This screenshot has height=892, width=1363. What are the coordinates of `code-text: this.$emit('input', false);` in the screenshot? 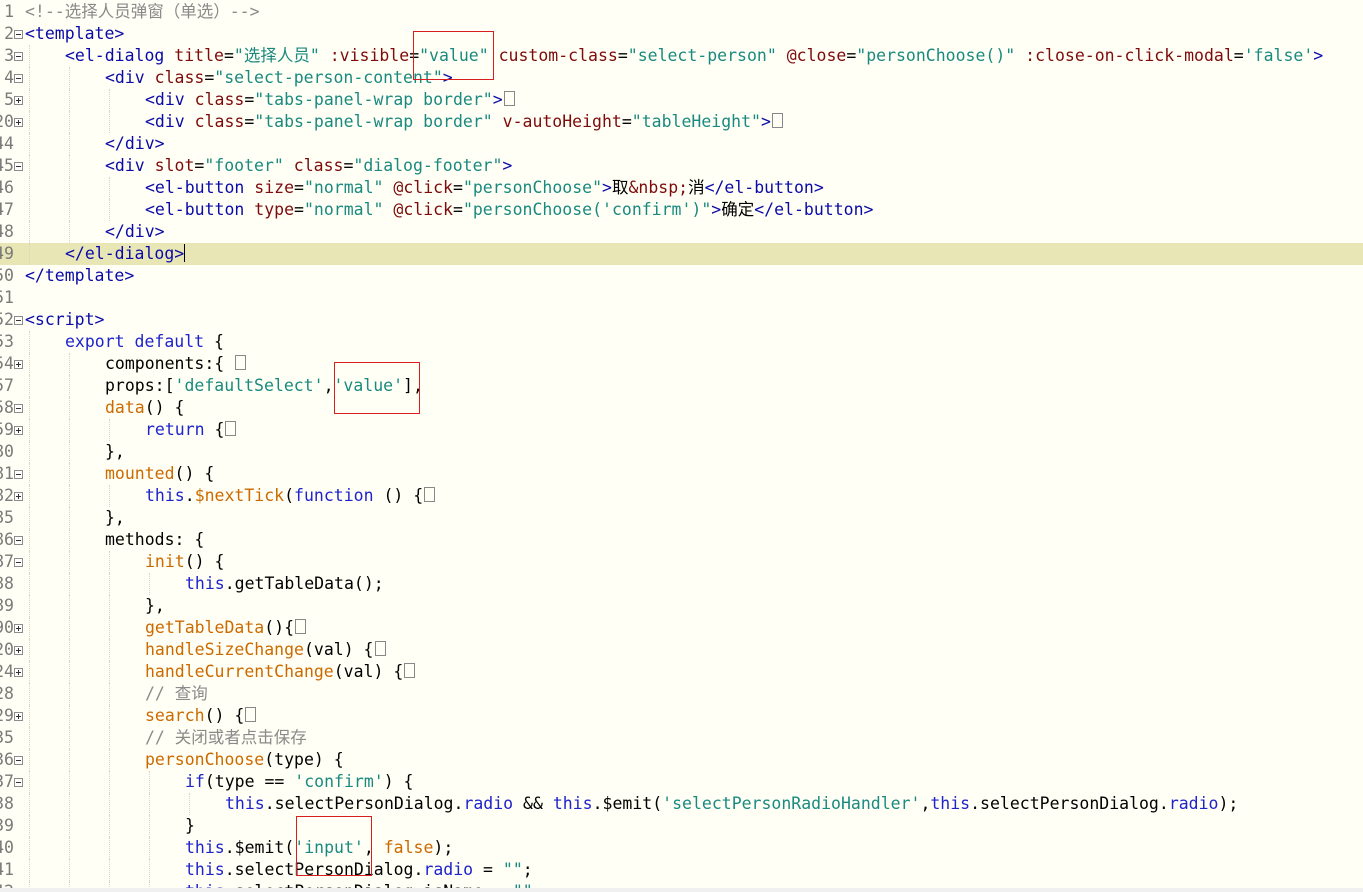 It's located at (319, 848).